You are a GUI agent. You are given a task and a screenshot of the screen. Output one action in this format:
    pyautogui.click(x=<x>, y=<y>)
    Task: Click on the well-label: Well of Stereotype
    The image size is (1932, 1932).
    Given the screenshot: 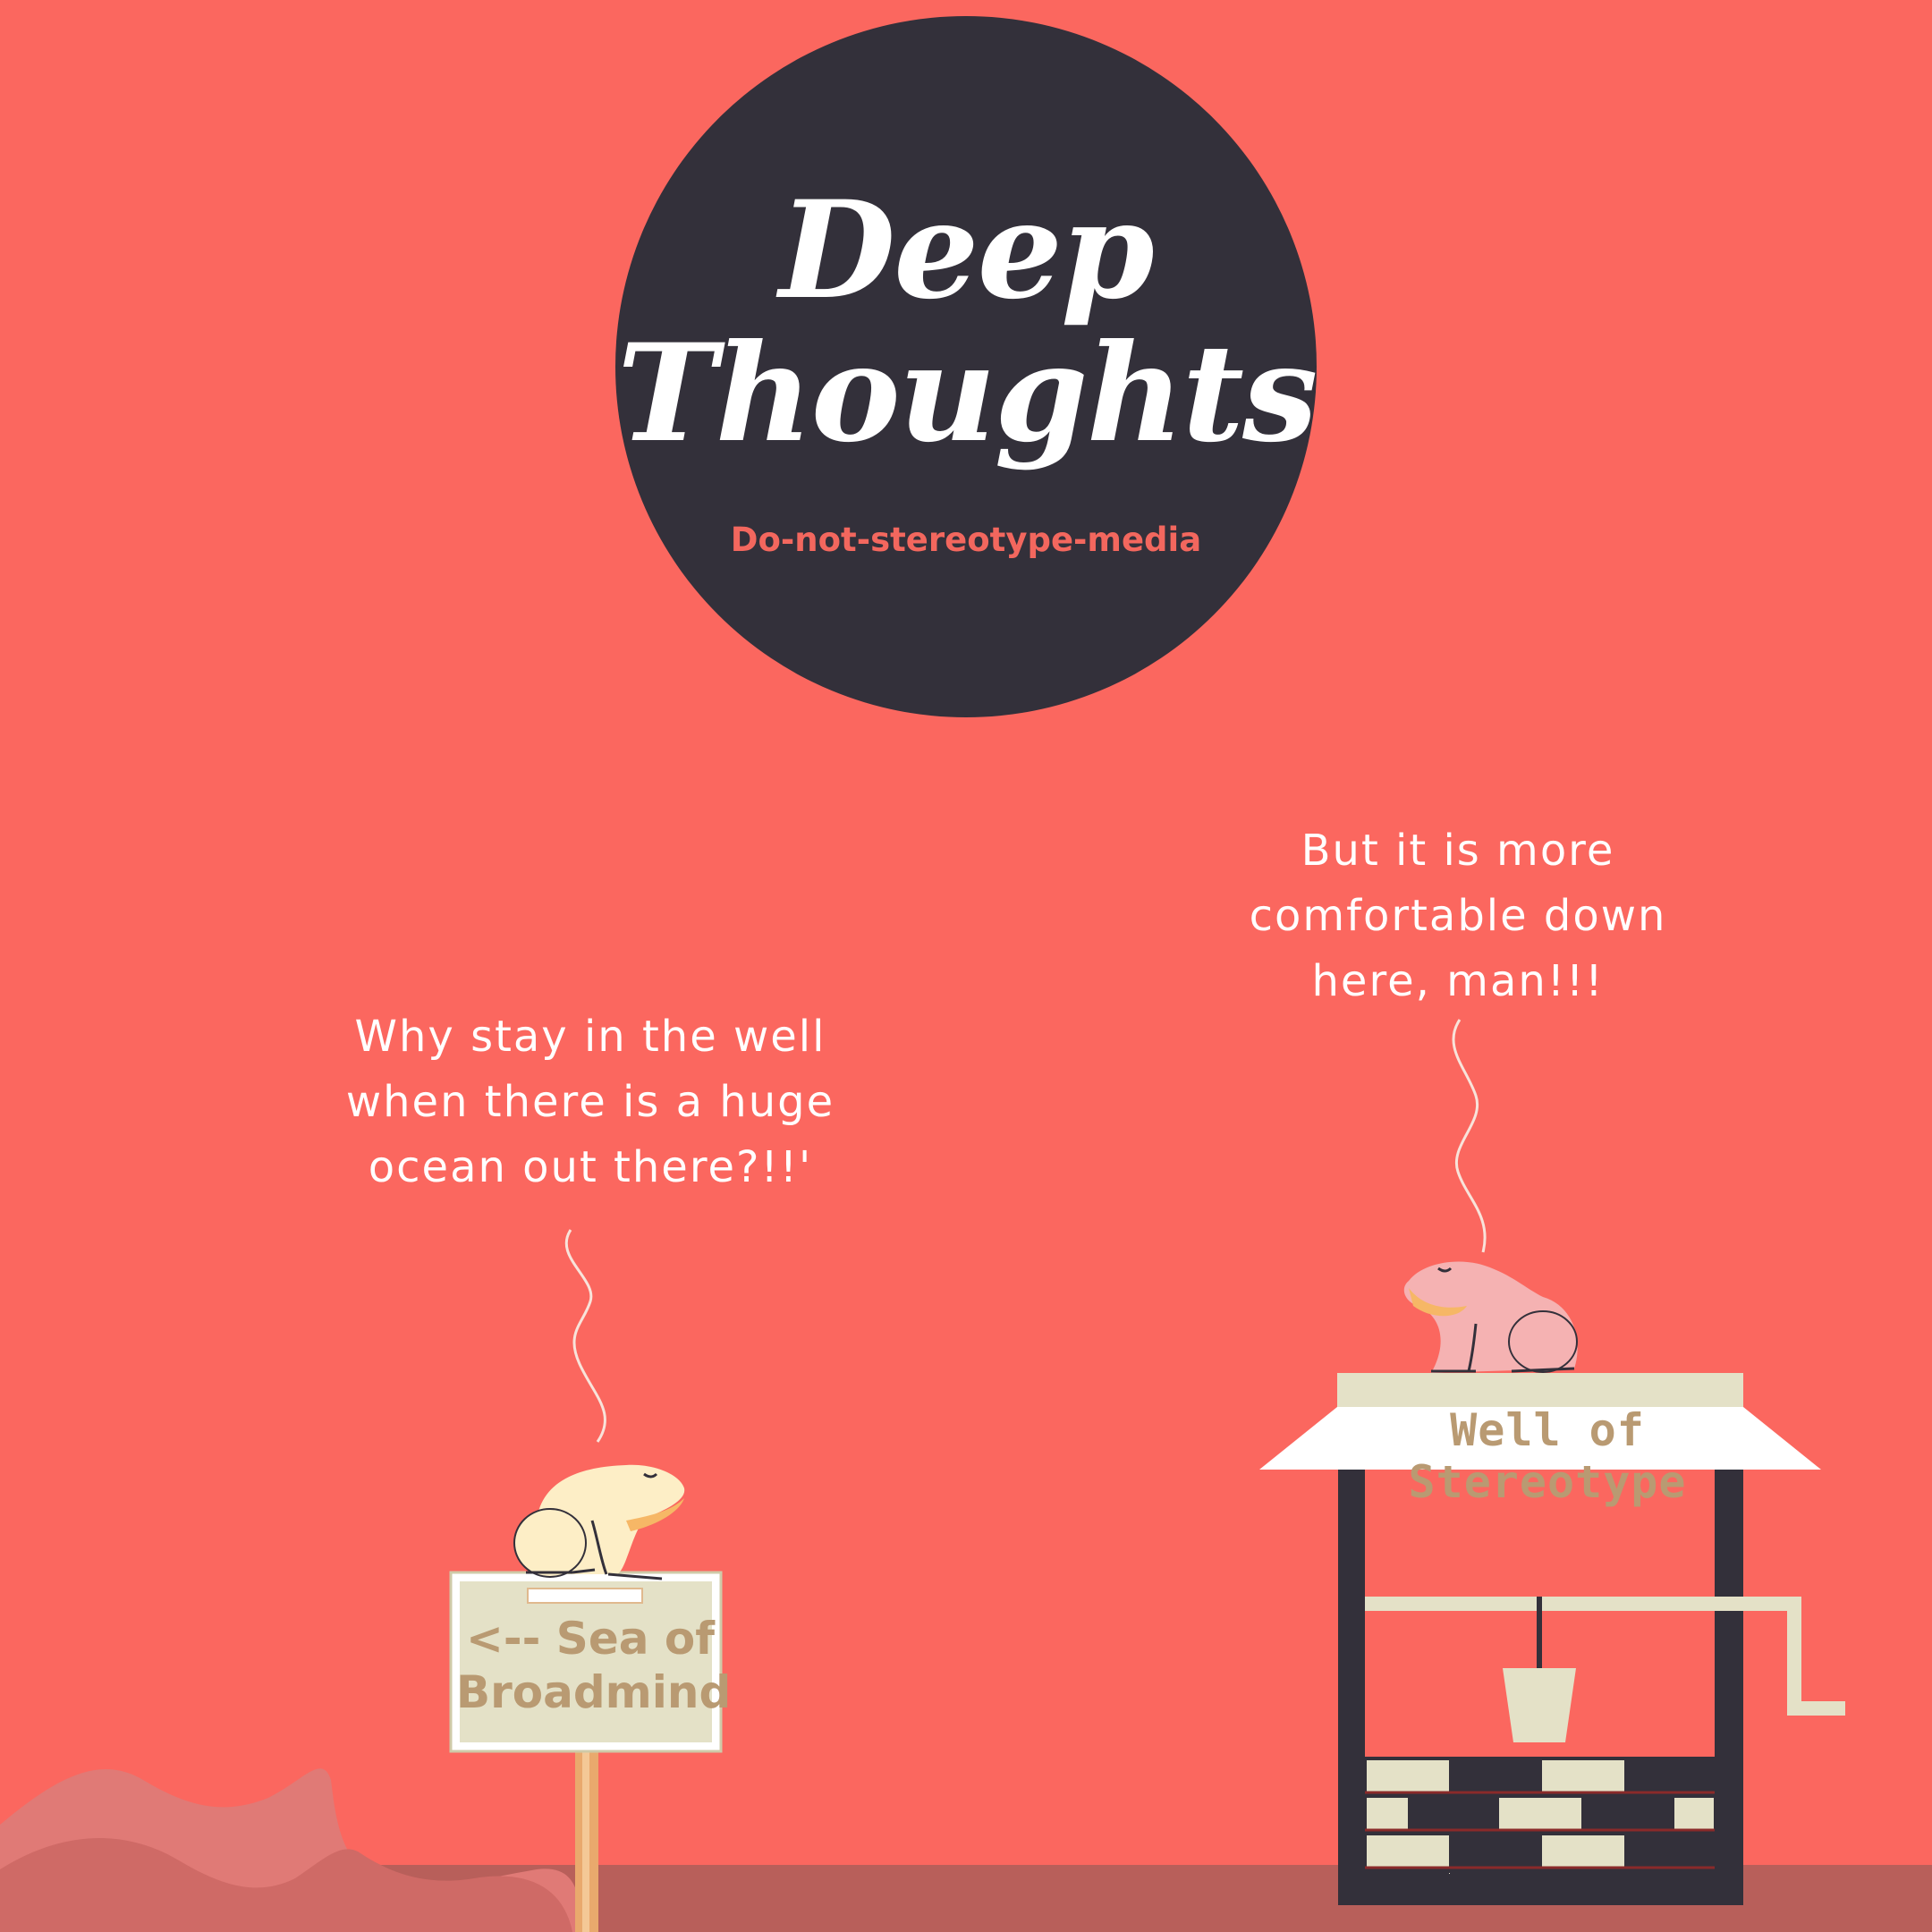 What is the action you would take?
    pyautogui.click(x=1547, y=1456)
    